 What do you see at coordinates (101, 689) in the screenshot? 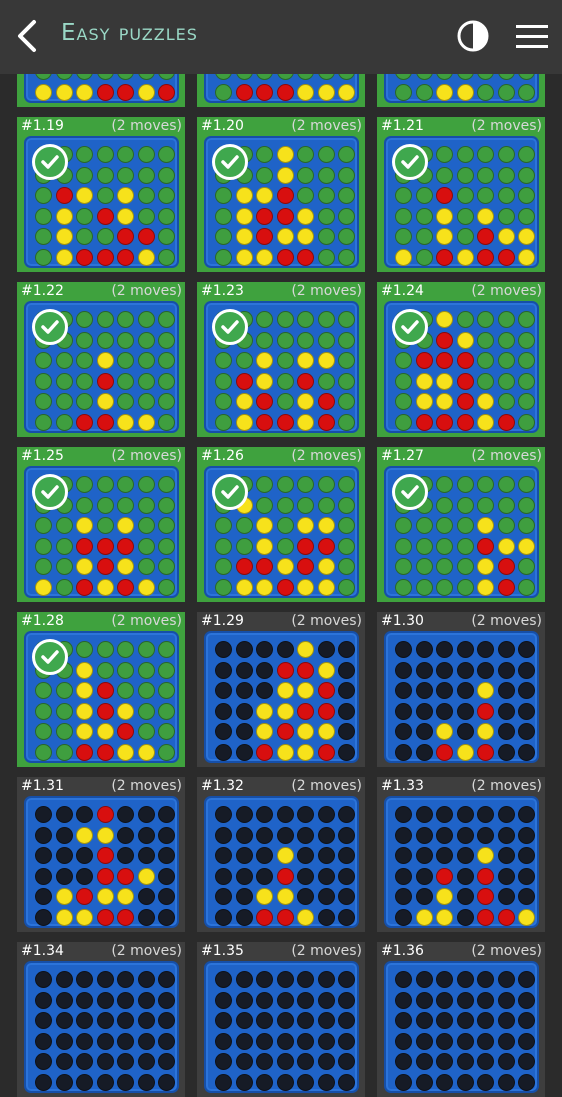
I see `puzzle-tile: #1.28 (2 moves)` at bounding box center [101, 689].